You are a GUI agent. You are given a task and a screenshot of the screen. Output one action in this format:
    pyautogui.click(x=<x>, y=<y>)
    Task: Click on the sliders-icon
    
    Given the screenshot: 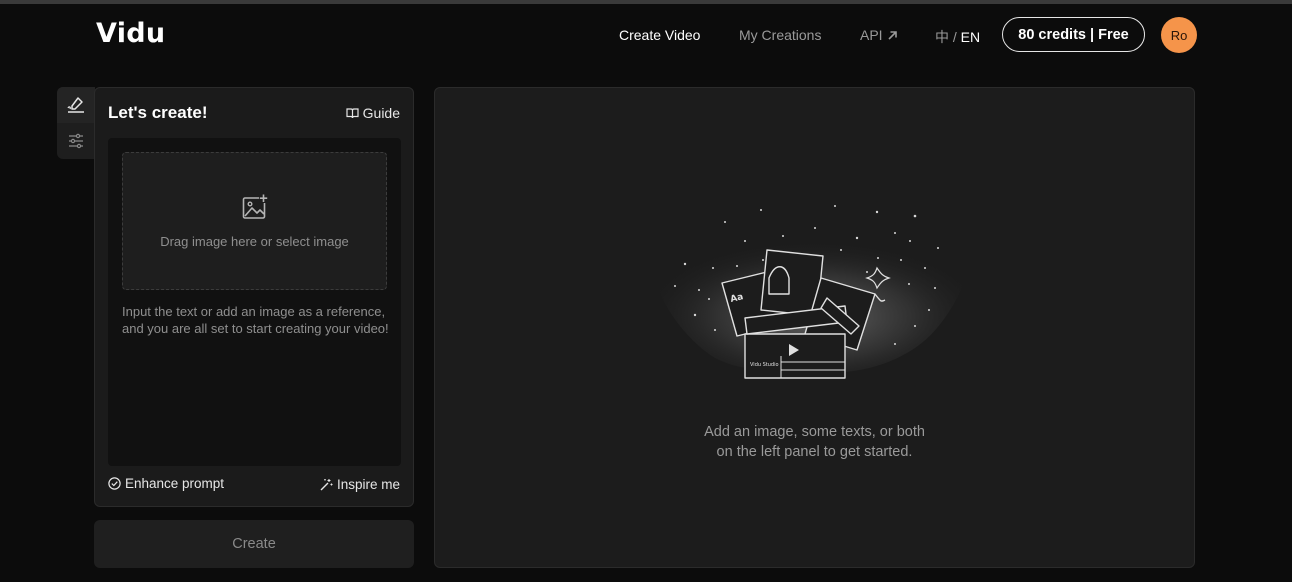 What is the action you would take?
    pyautogui.click(x=76, y=141)
    